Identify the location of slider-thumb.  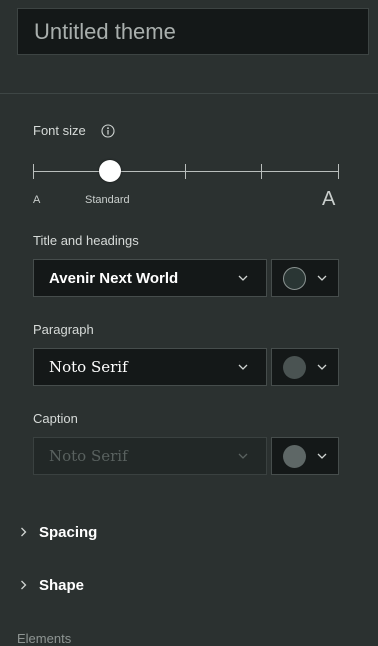
(109, 171).